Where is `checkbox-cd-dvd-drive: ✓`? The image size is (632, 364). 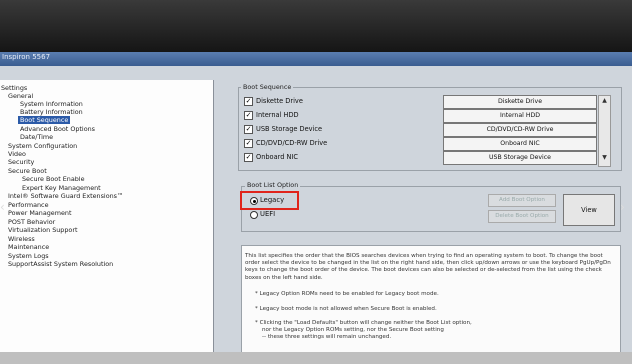 checkbox-cd-dvd-drive: ✓ is located at coordinates (248, 143).